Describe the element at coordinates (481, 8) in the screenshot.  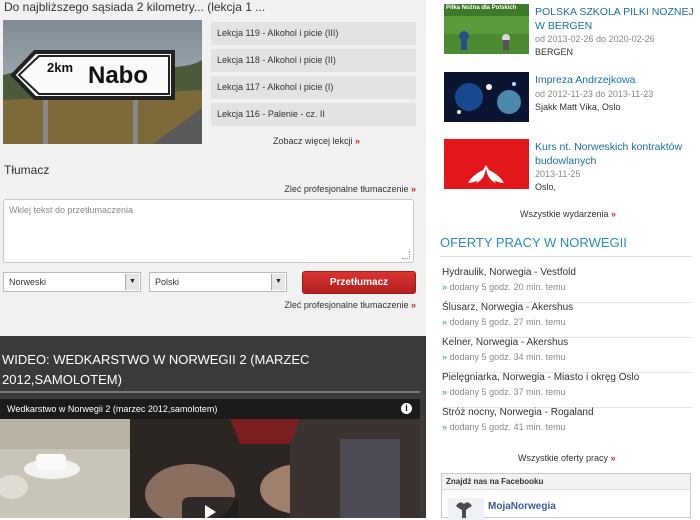
I see `event-image-caption: Piłka Nożna dla Polskich` at that location.